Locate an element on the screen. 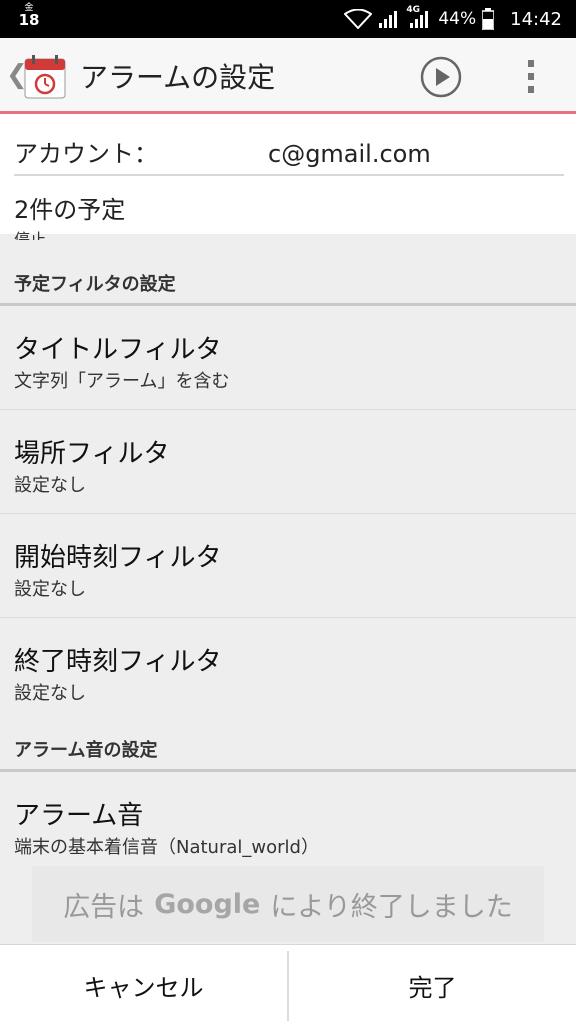 This screenshot has height=1025, width=576. calendar-notification-icon: 金 18 is located at coordinates (29, 16).